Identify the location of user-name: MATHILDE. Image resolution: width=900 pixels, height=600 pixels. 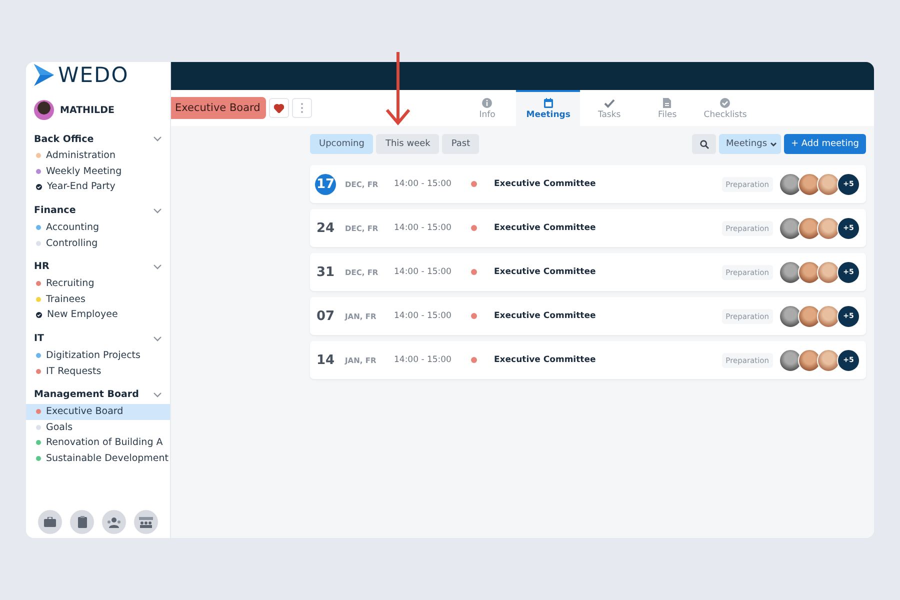
(87, 110).